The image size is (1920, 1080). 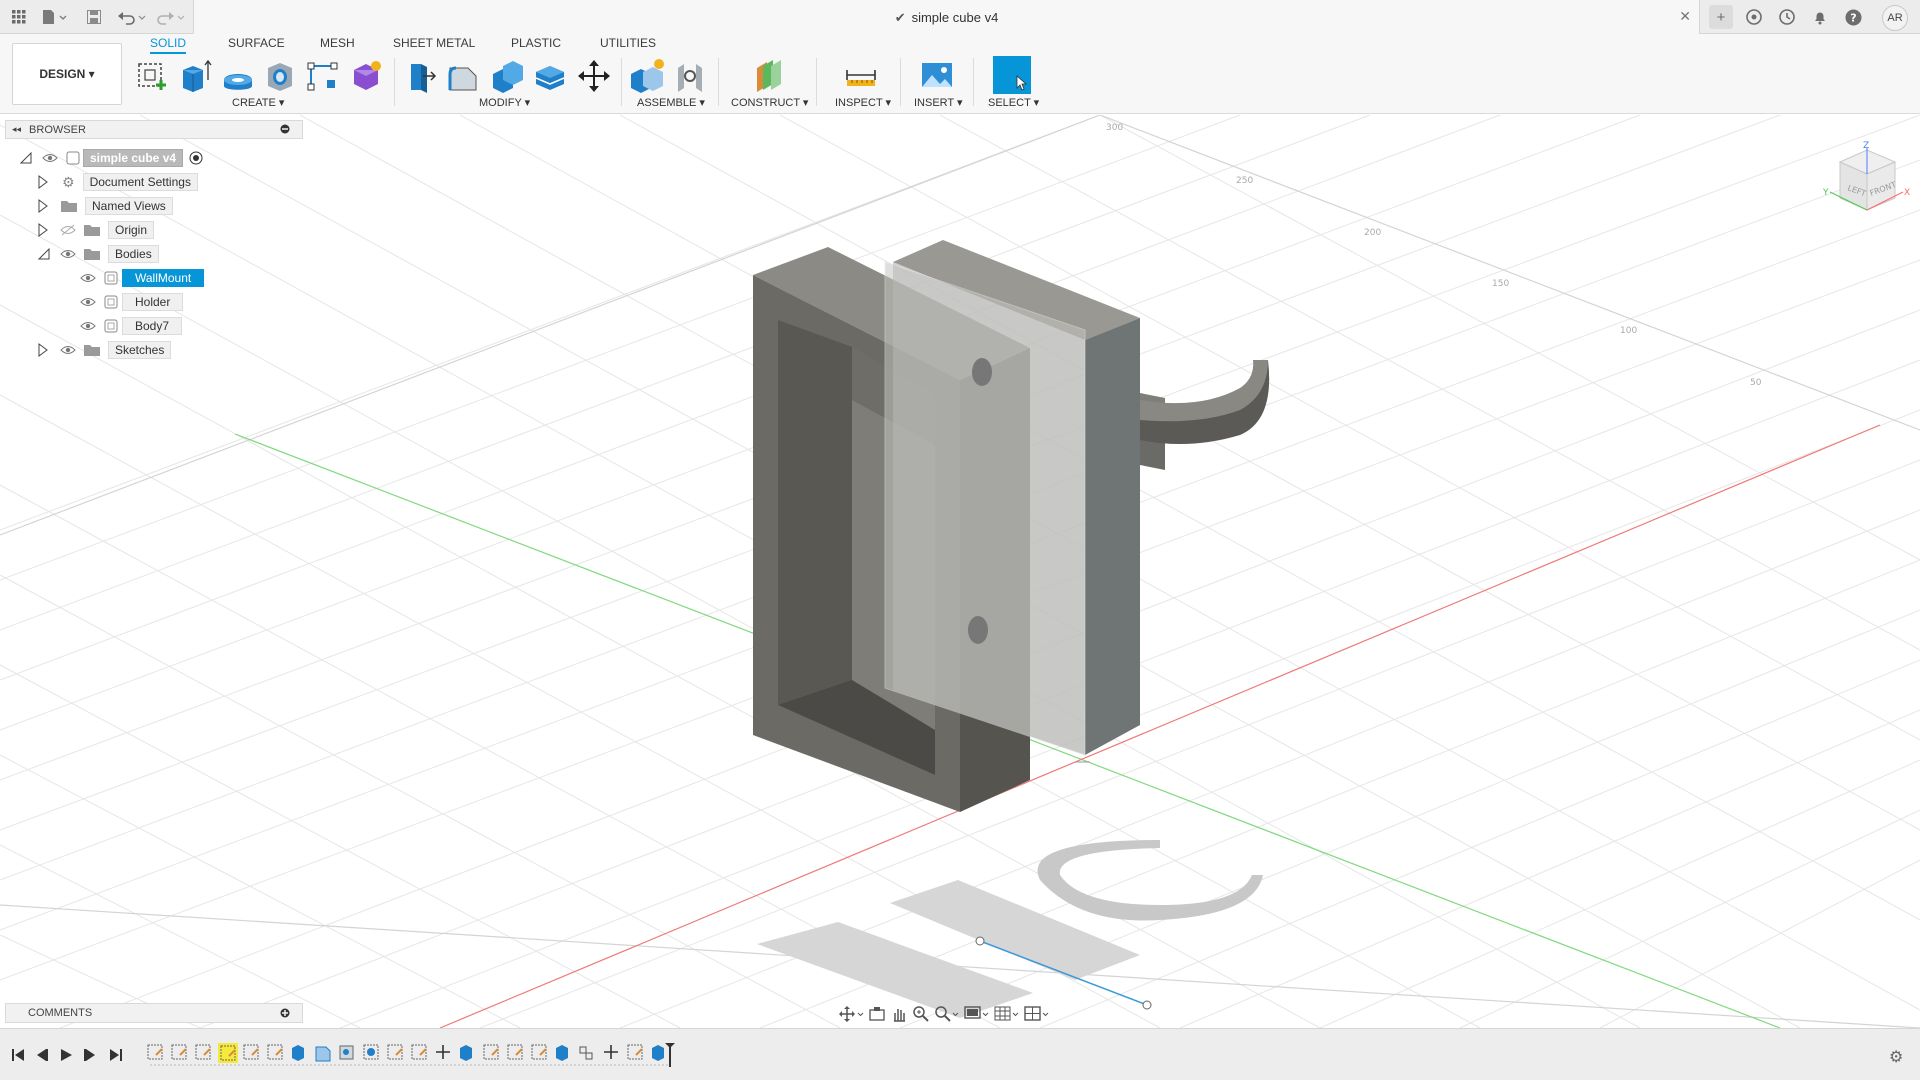 What do you see at coordinates (96, 230) in the screenshot?
I see `tree-item-origin: Origin` at bounding box center [96, 230].